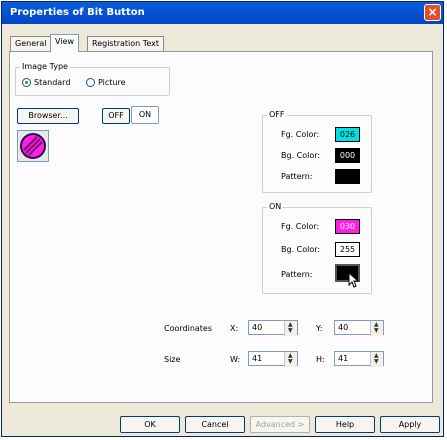 This screenshot has height=440, width=447. I want to click on apply-button: Apply, so click(410, 424).